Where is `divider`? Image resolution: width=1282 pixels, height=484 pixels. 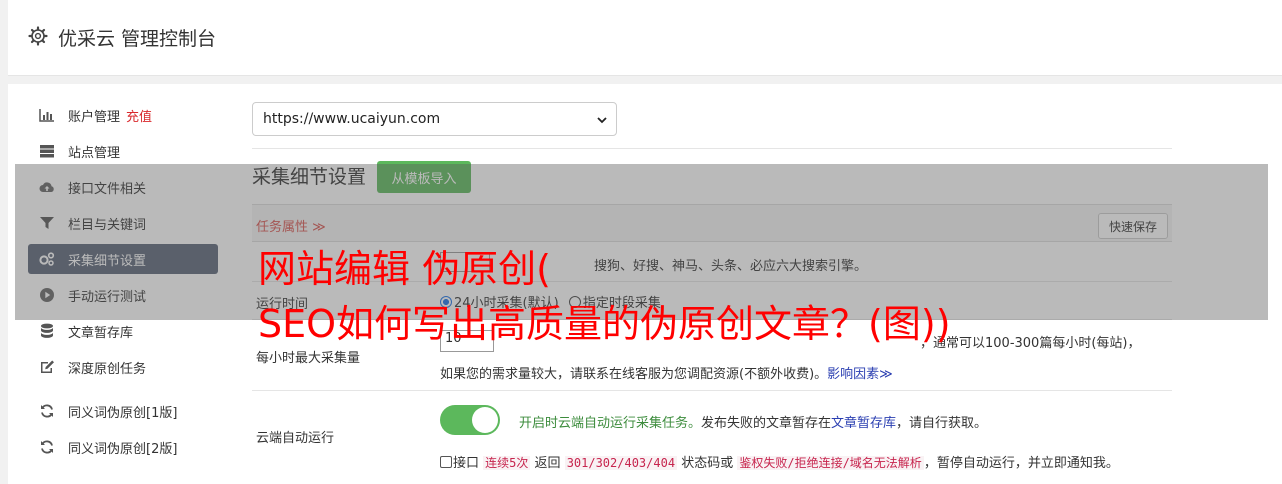 divider is located at coordinates (712, 148).